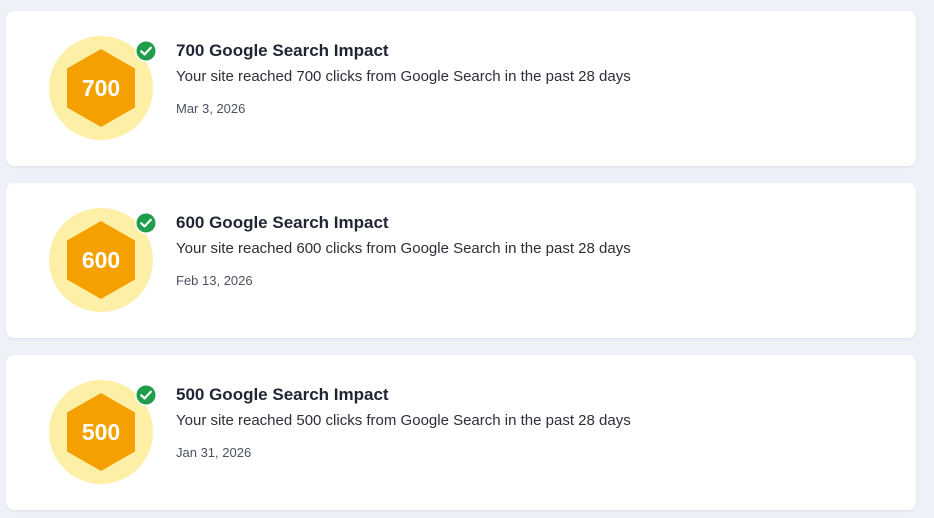 Image resolution: width=934 pixels, height=518 pixels. Describe the element at coordinates (282, 222) in the screenshot. I see `milestone-title: 600 Google Search Impact` at that location.